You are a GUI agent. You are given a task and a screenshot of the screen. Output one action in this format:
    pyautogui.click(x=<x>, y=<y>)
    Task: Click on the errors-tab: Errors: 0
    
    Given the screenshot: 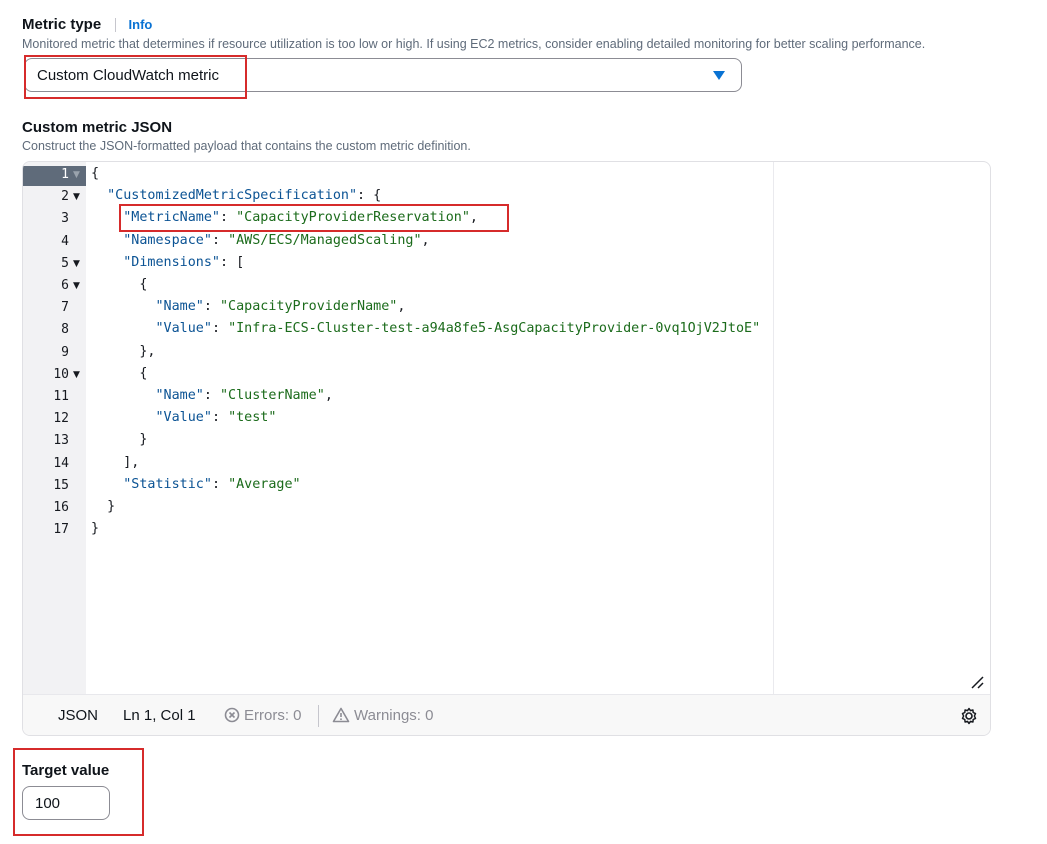 What is the action you would take?
    pyautogui.click(x=263, y=715)
    